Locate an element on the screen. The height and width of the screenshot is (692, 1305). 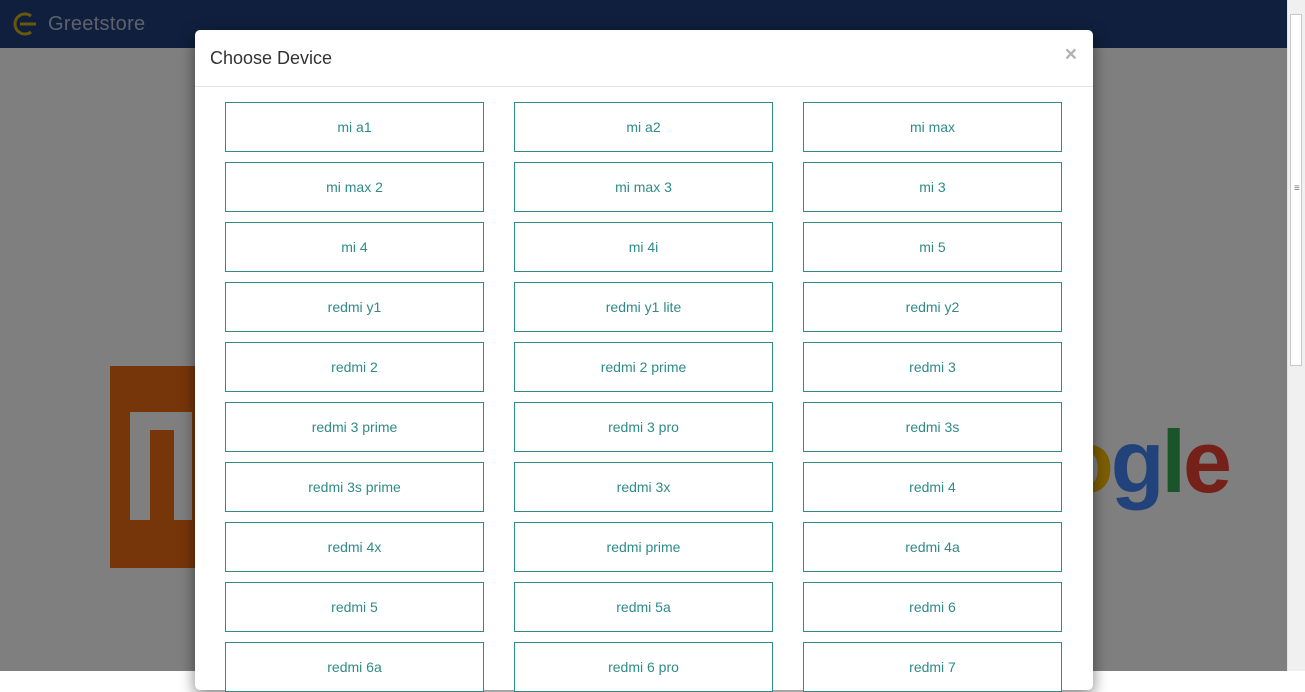
device-option-button: redmi 3s prime is located at coordinates (354, 487).